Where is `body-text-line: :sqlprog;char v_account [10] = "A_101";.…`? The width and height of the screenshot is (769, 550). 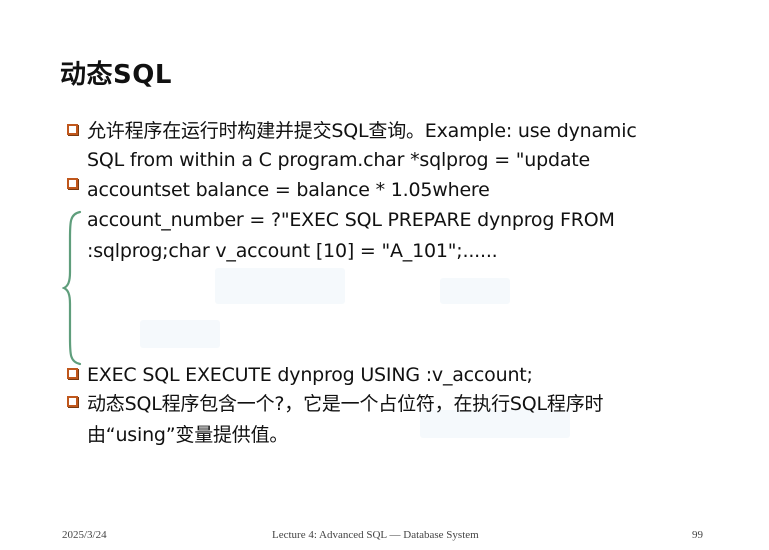
body-text-line: :sqlprog;char v_account [10] = "A_101";.… is located at coordinates (292, 251).